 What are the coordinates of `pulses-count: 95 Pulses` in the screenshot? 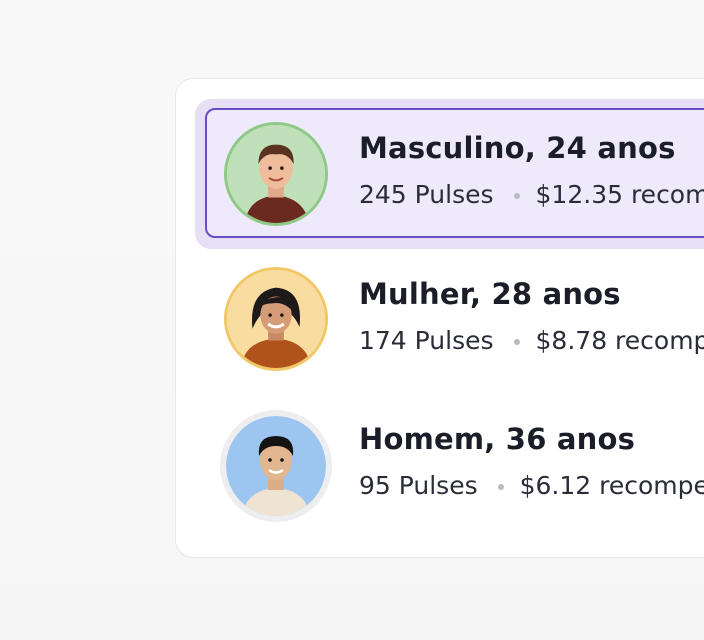 It's located at (418, 485).